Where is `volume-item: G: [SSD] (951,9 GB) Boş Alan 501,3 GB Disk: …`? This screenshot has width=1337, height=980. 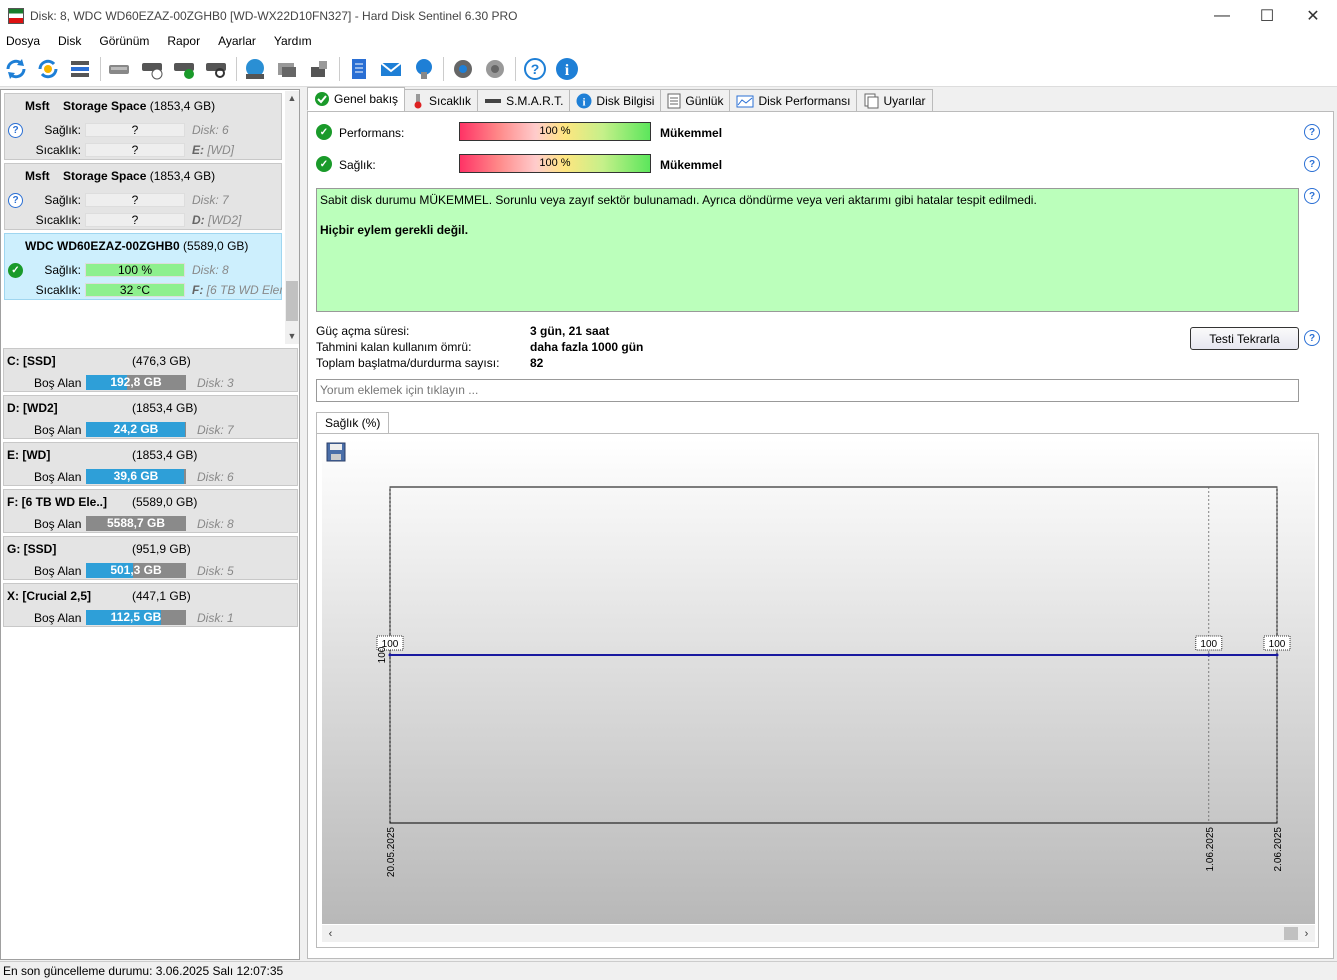 volume-item: G: [SSD] (951,9 GB) Boş Alan 501,3 GB Disk: … is located at coordinates (150, 558).